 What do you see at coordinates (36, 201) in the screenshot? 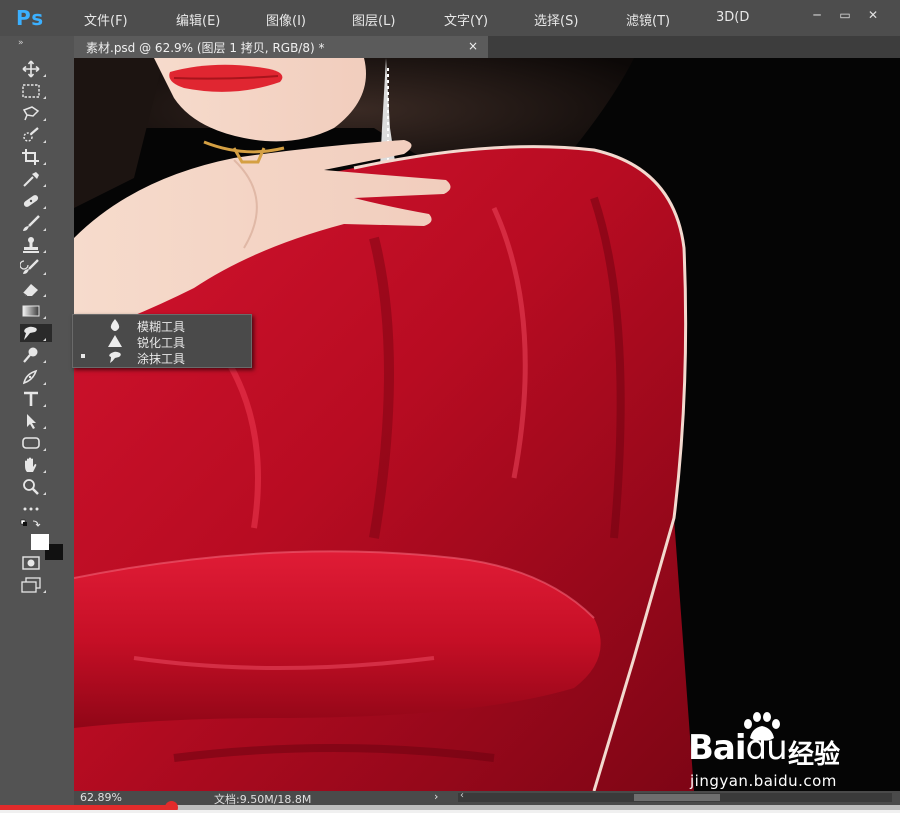
I see `healing-brush-tool-icon` at bounding box center [36, 201].